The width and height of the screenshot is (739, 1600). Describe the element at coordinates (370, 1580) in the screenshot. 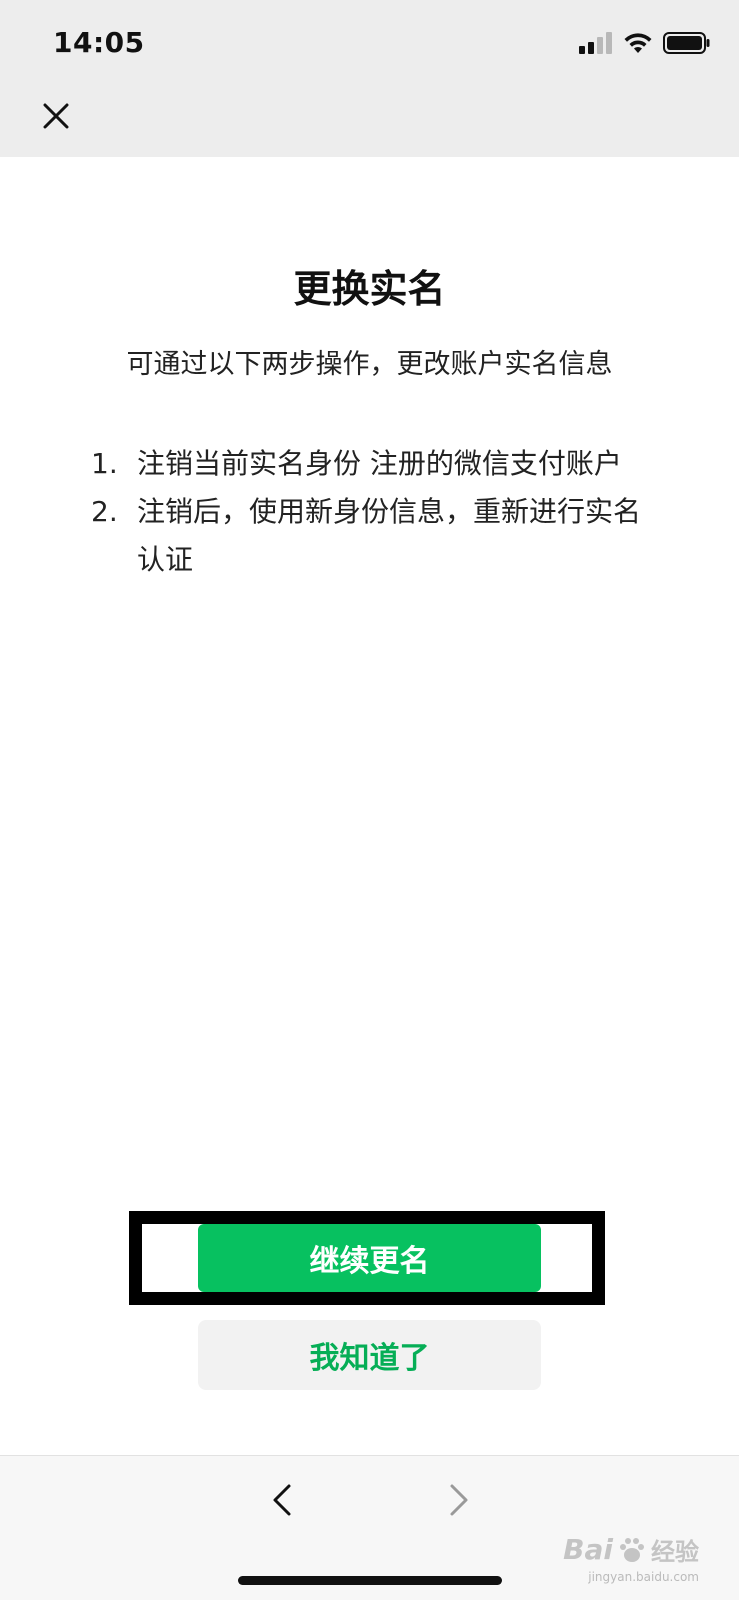

I see `home-indicator` at that location.